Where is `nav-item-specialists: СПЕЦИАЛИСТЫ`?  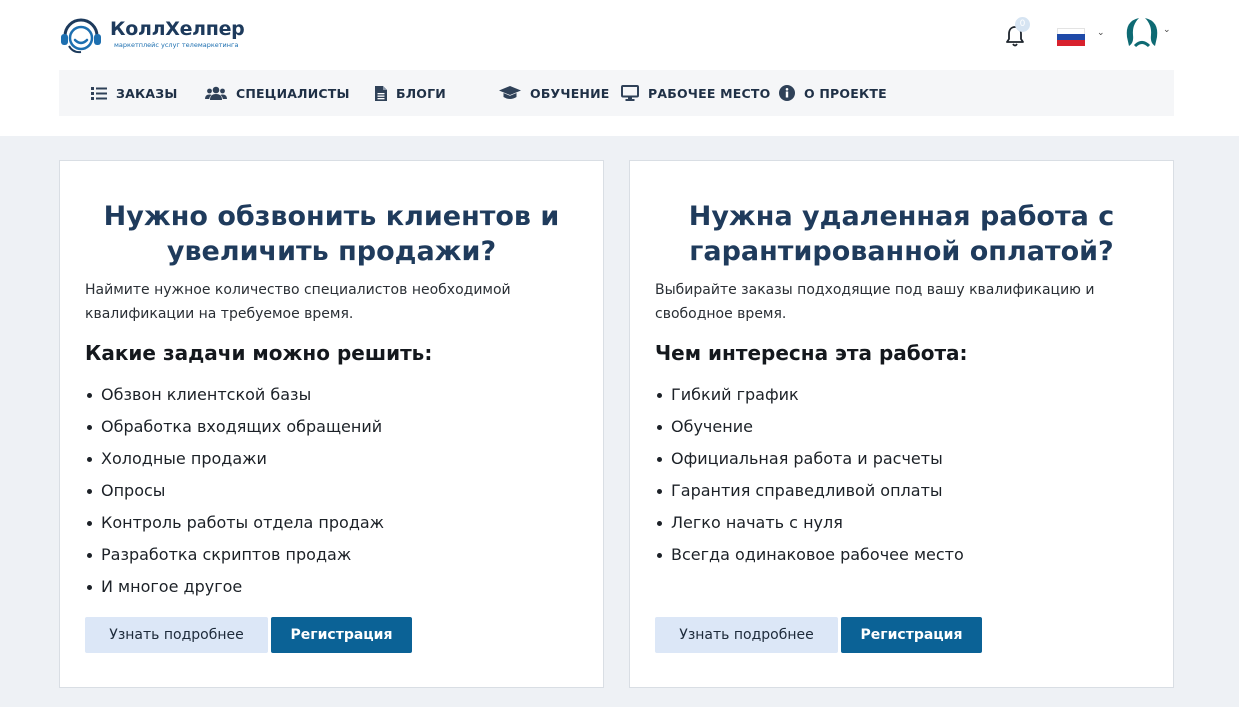 nav-item-specialists: СПЕЦИАЛИСТЫ is located at coordinates (277, 93).